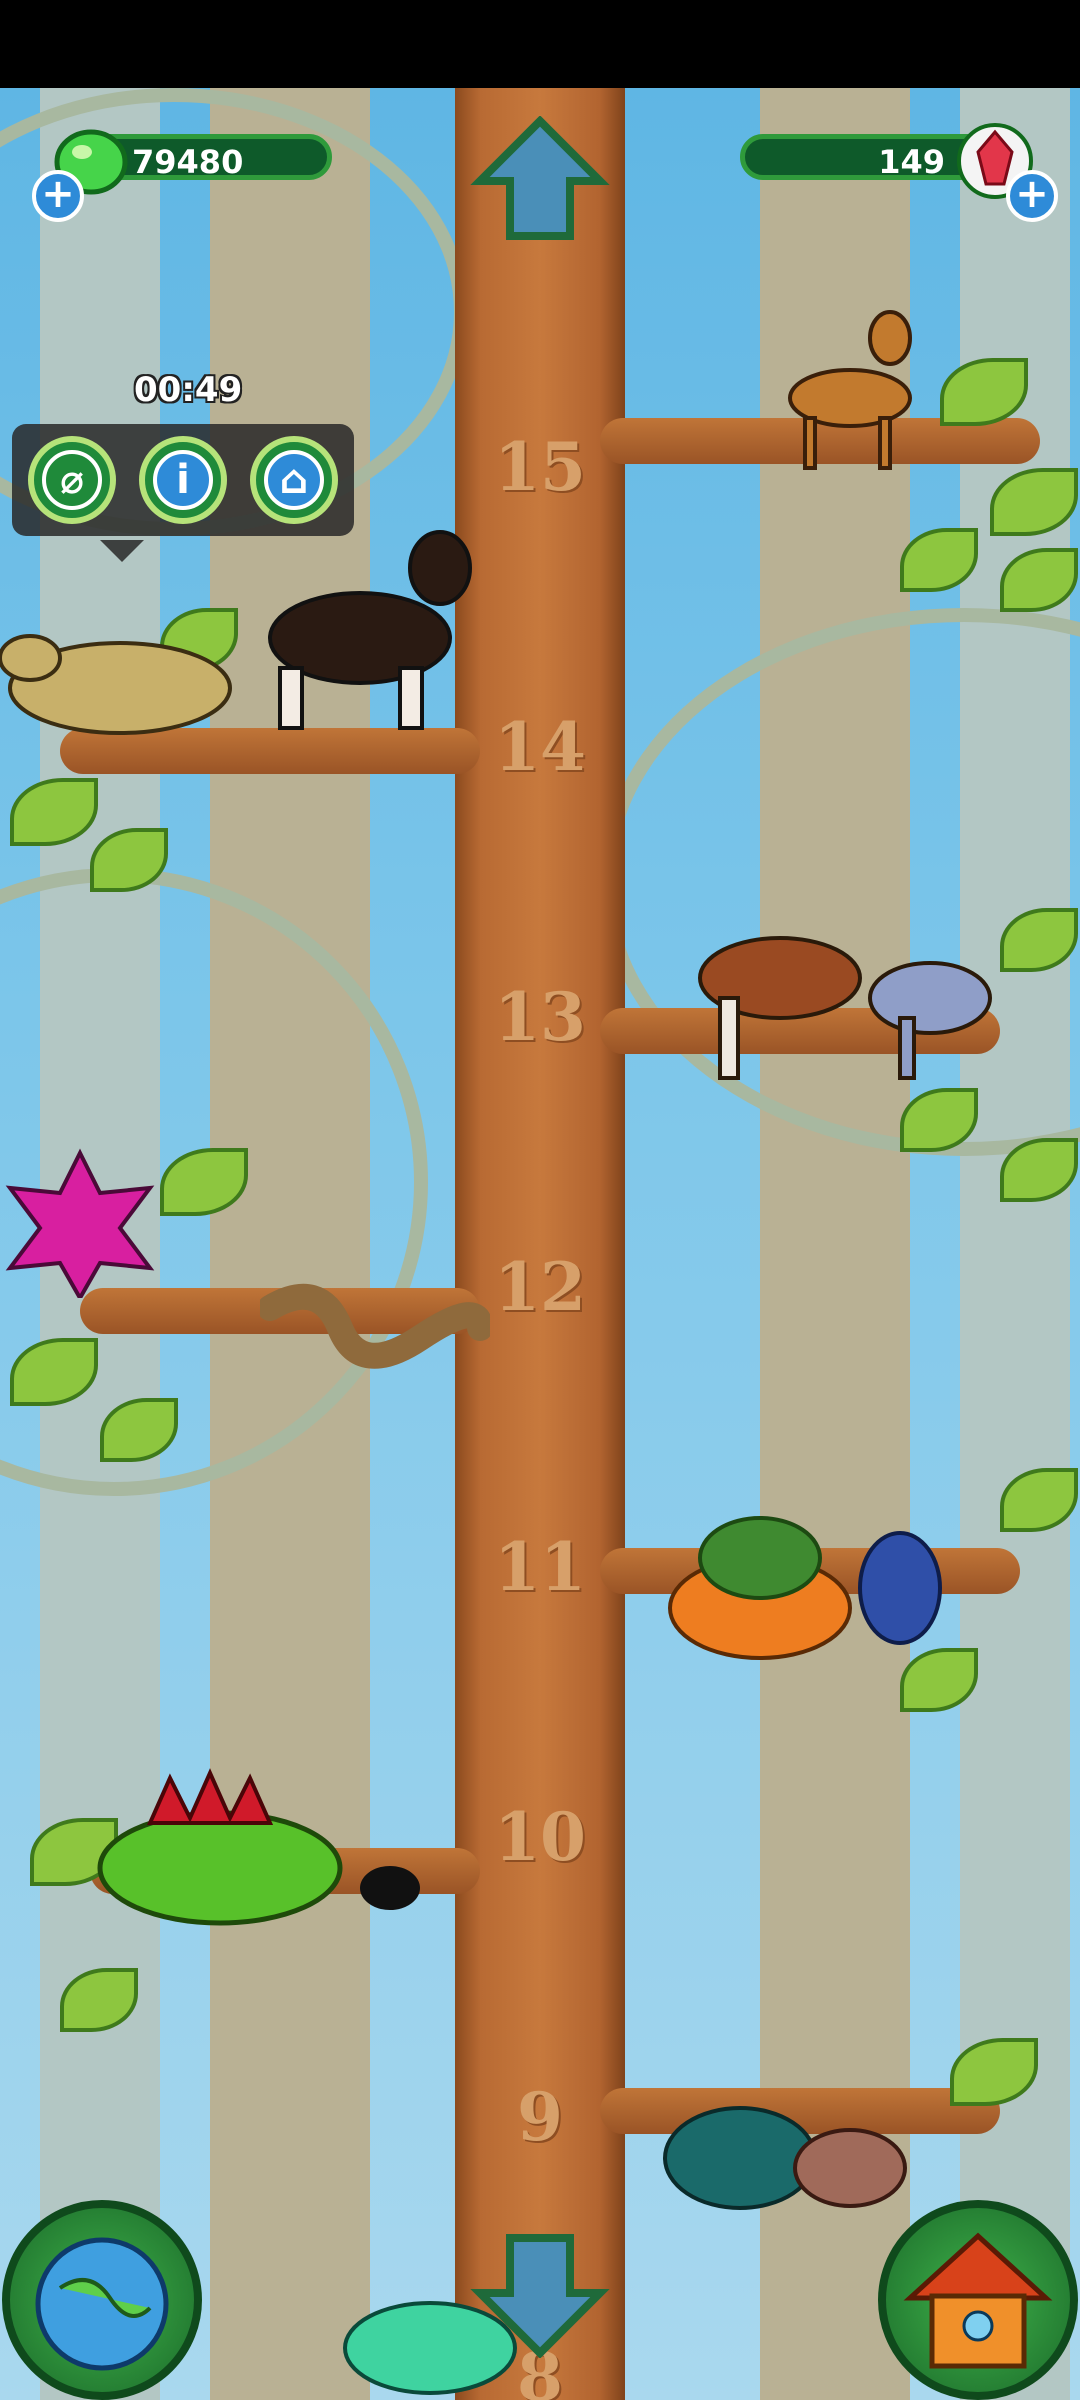 This screenshot has height=2400, width=1080. What do you see at coordinates (188, 162) in the screenshot?
I see `gems-value: 79480` at bounding box center [188, 162].